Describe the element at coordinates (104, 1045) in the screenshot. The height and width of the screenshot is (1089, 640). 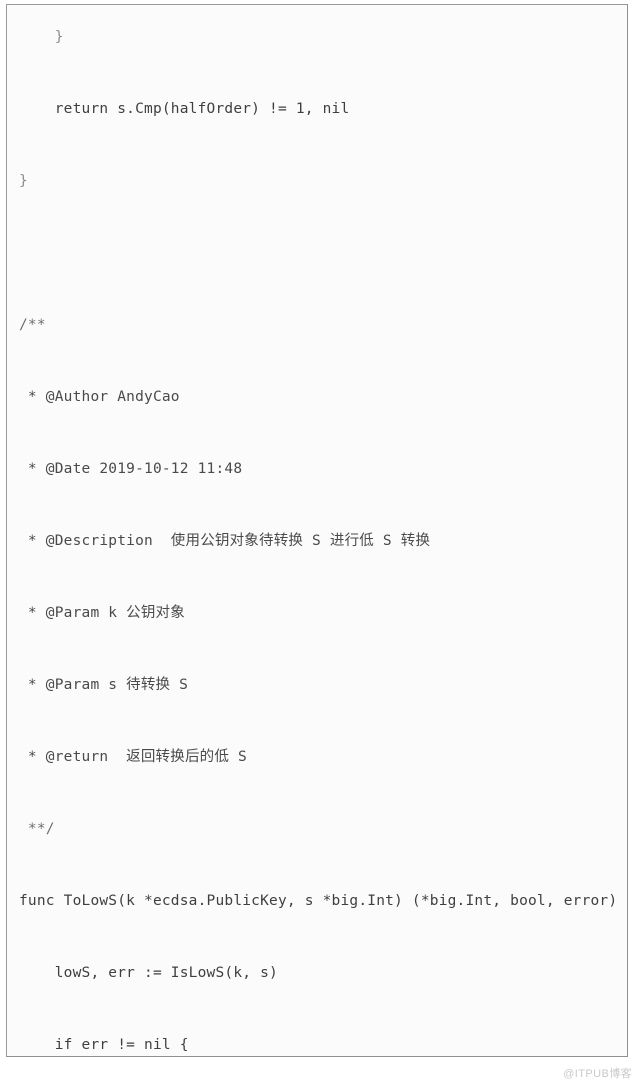
I see `code-line: if err != nil {` at that location.